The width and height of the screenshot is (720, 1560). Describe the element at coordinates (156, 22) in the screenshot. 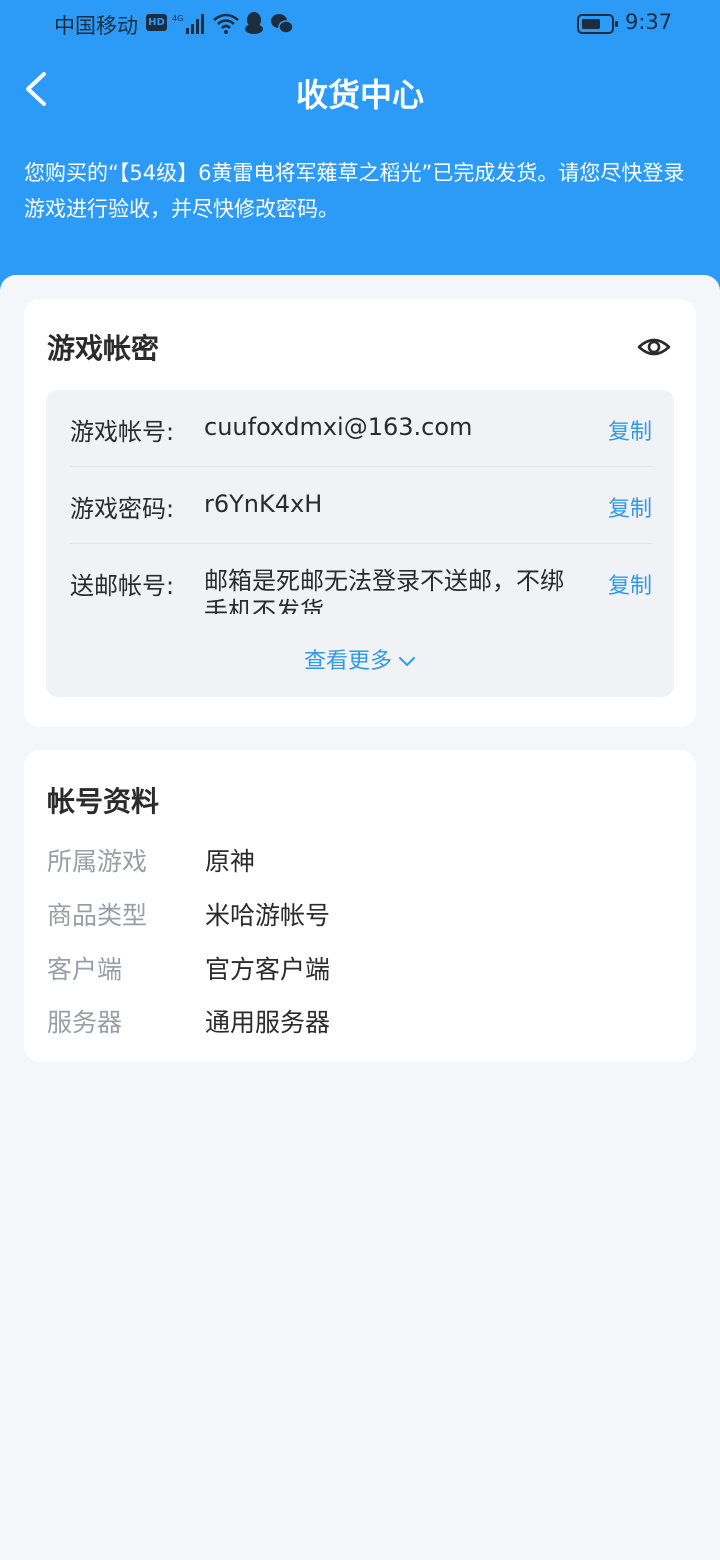

I see `hd-badge: HD` at that location.